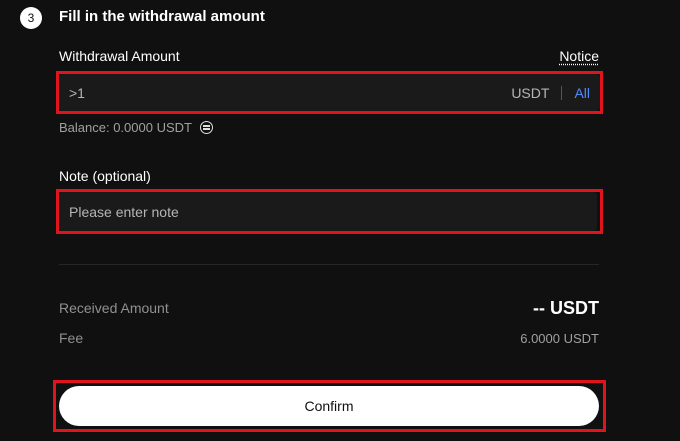  What do you see at coordinates (125, 127) in the screenshot?
I see `balance-text: Balance: 0.0000 USDT` at bounding box center [125, 127].